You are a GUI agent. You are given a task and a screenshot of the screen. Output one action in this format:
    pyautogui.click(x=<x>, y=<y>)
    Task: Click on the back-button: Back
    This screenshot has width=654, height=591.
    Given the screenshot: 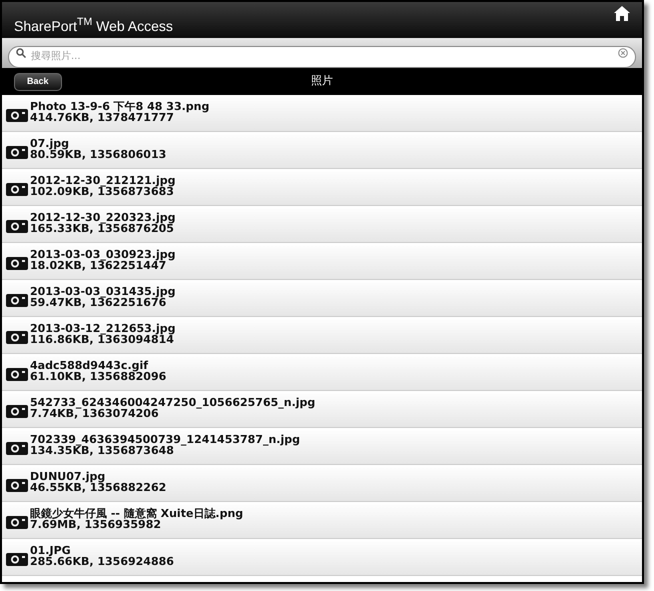 What is the action you would take?
    pyautogui.click(x=38, y=81)
    